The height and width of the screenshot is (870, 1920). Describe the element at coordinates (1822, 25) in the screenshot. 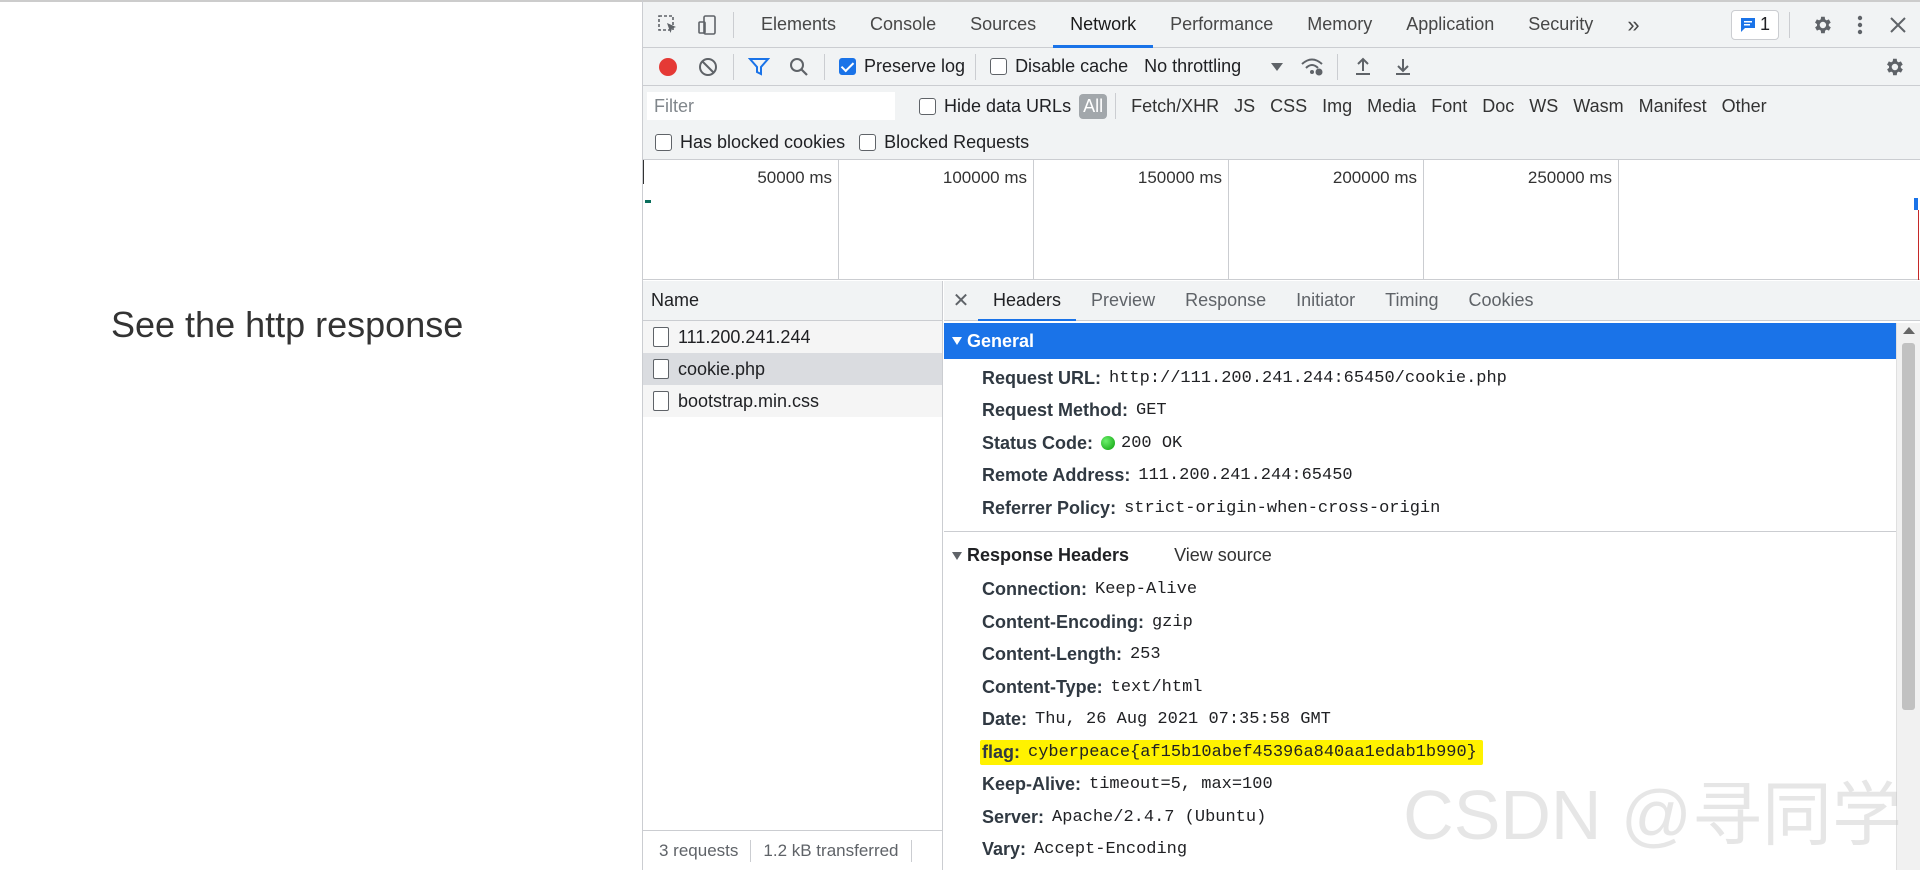

I see `settings-gear-icon` at that location.